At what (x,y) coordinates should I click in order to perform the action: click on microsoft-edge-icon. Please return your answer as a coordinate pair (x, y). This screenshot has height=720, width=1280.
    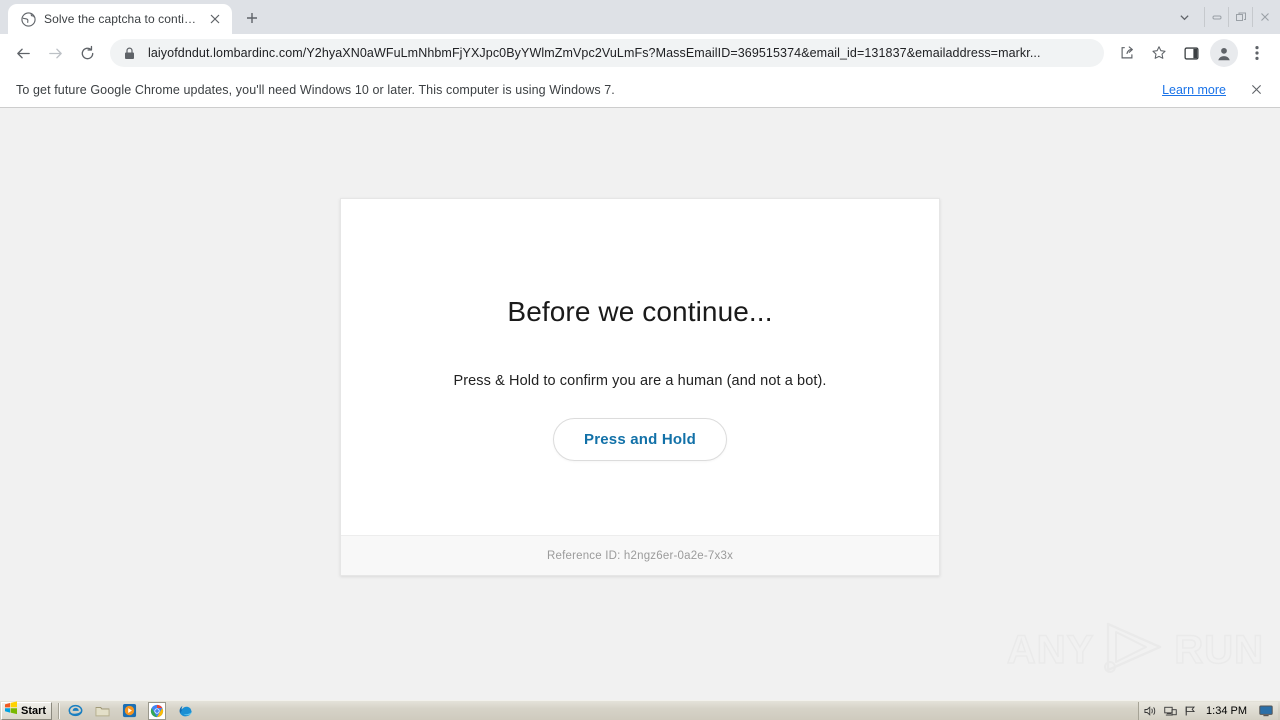
    Looking at the image, I should click on (185, 711).